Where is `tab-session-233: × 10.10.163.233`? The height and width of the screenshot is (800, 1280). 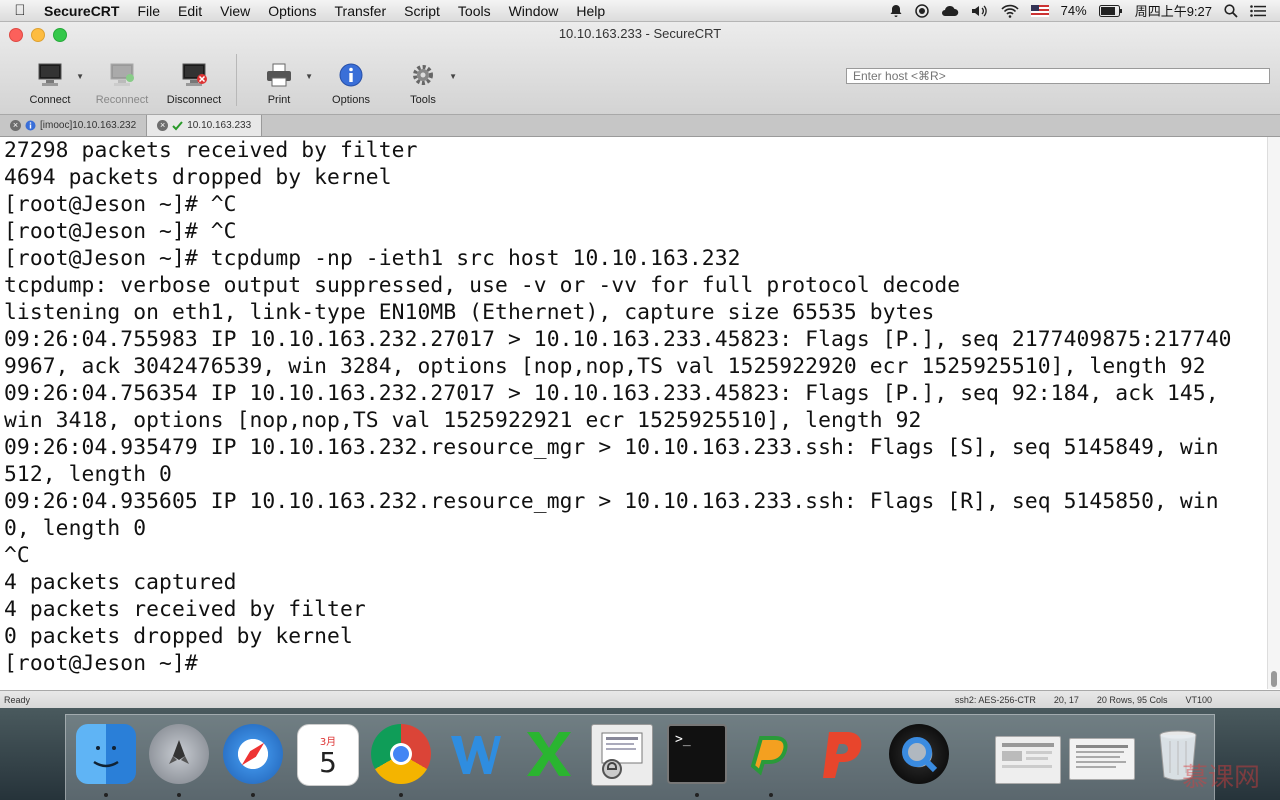 tab-session-233: × 10.10.163.233 is located at coordinates (205, 125).